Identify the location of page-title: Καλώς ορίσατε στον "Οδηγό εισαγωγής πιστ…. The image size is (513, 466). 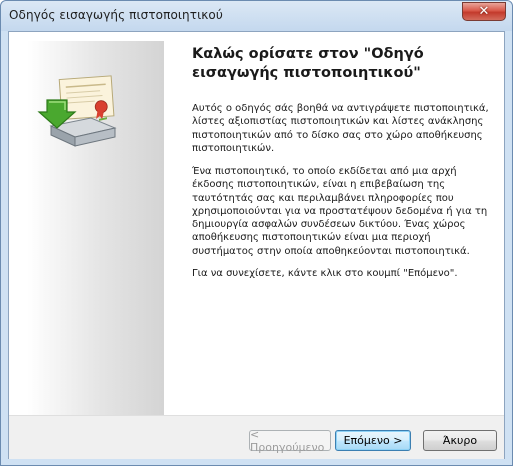
(308, 63).